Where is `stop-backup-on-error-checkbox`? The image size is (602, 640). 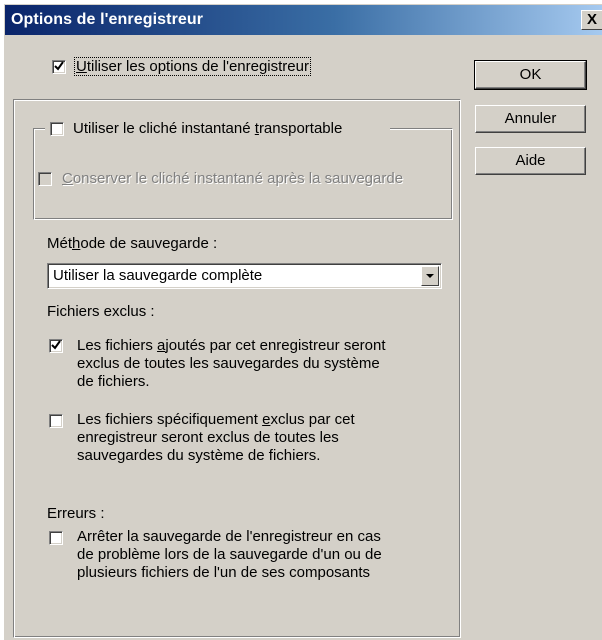 stop-backup-on-error-checkbox is located at coordinates (56, 538).